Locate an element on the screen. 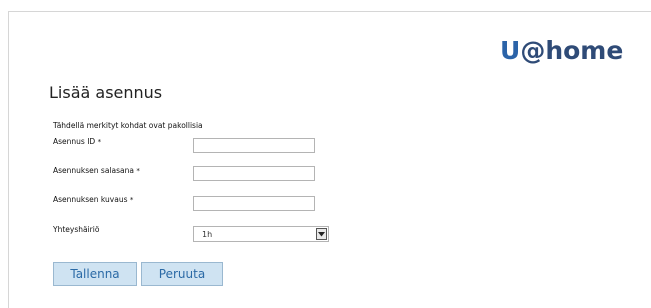 The image size is (651, 308). chevron-down-icon is located at coordinates (321, 234).